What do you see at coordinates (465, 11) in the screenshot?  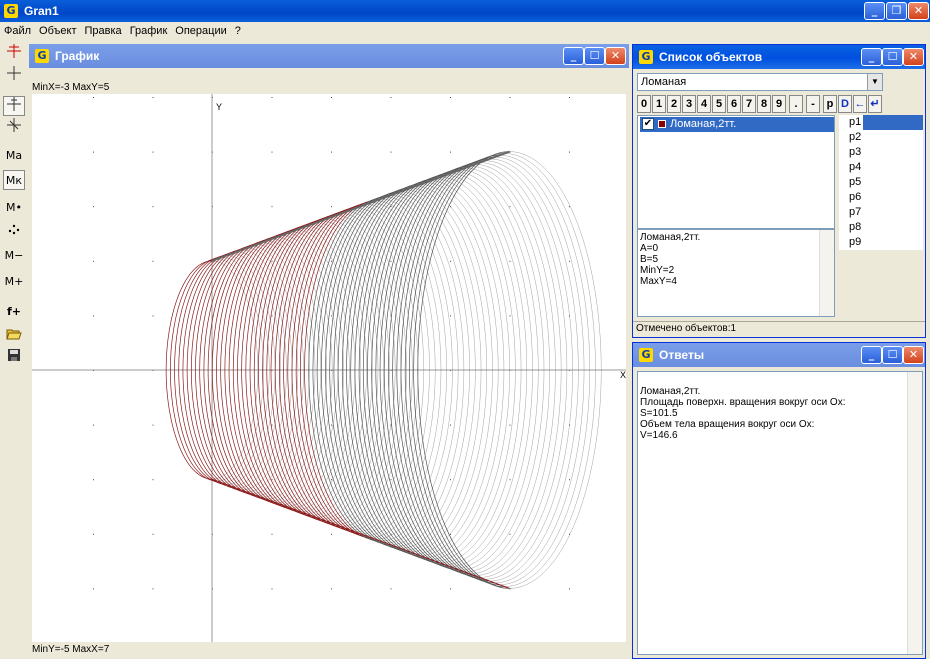 I see `app-title-bar: G Gran1 _ ❐ ✕` at bounding box center [465, 11].